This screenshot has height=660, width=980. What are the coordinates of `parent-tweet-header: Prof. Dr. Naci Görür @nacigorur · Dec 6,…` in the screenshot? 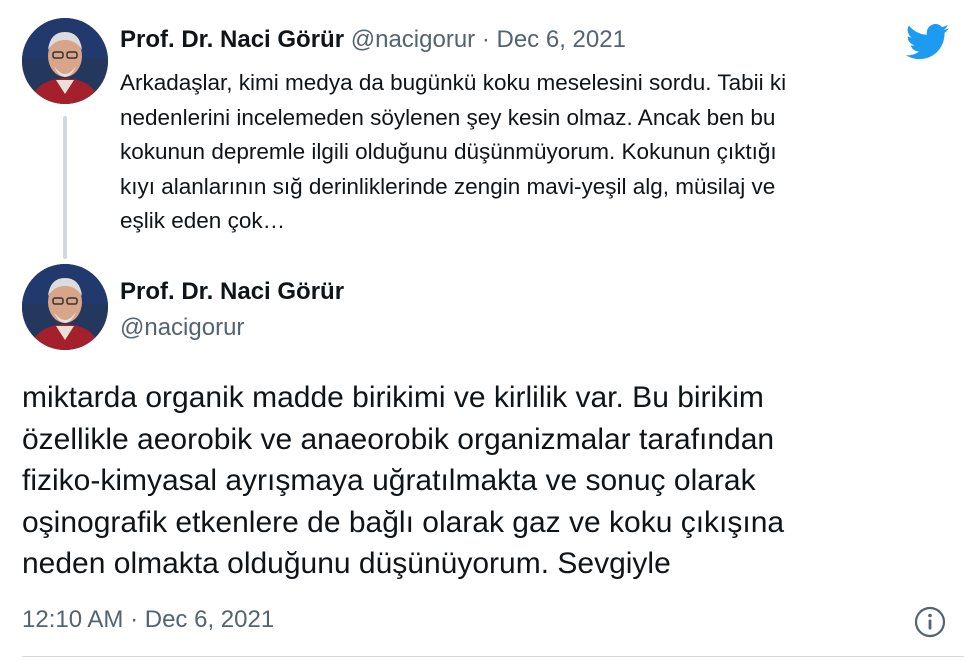 It's located at (373, 40).